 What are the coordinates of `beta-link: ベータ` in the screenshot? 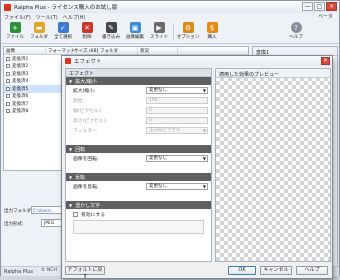 It's located at (325, 16).